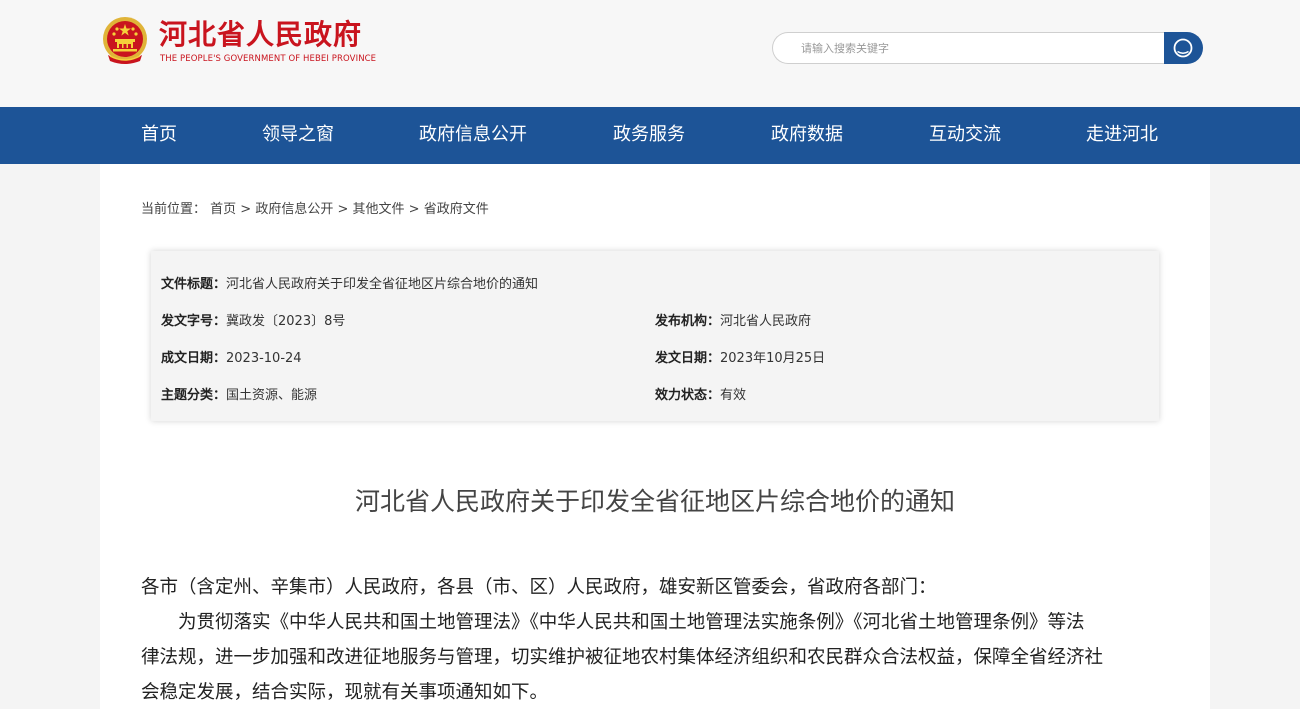  I want to click on meta-title-label: 文件标题：, so click(194, 284).